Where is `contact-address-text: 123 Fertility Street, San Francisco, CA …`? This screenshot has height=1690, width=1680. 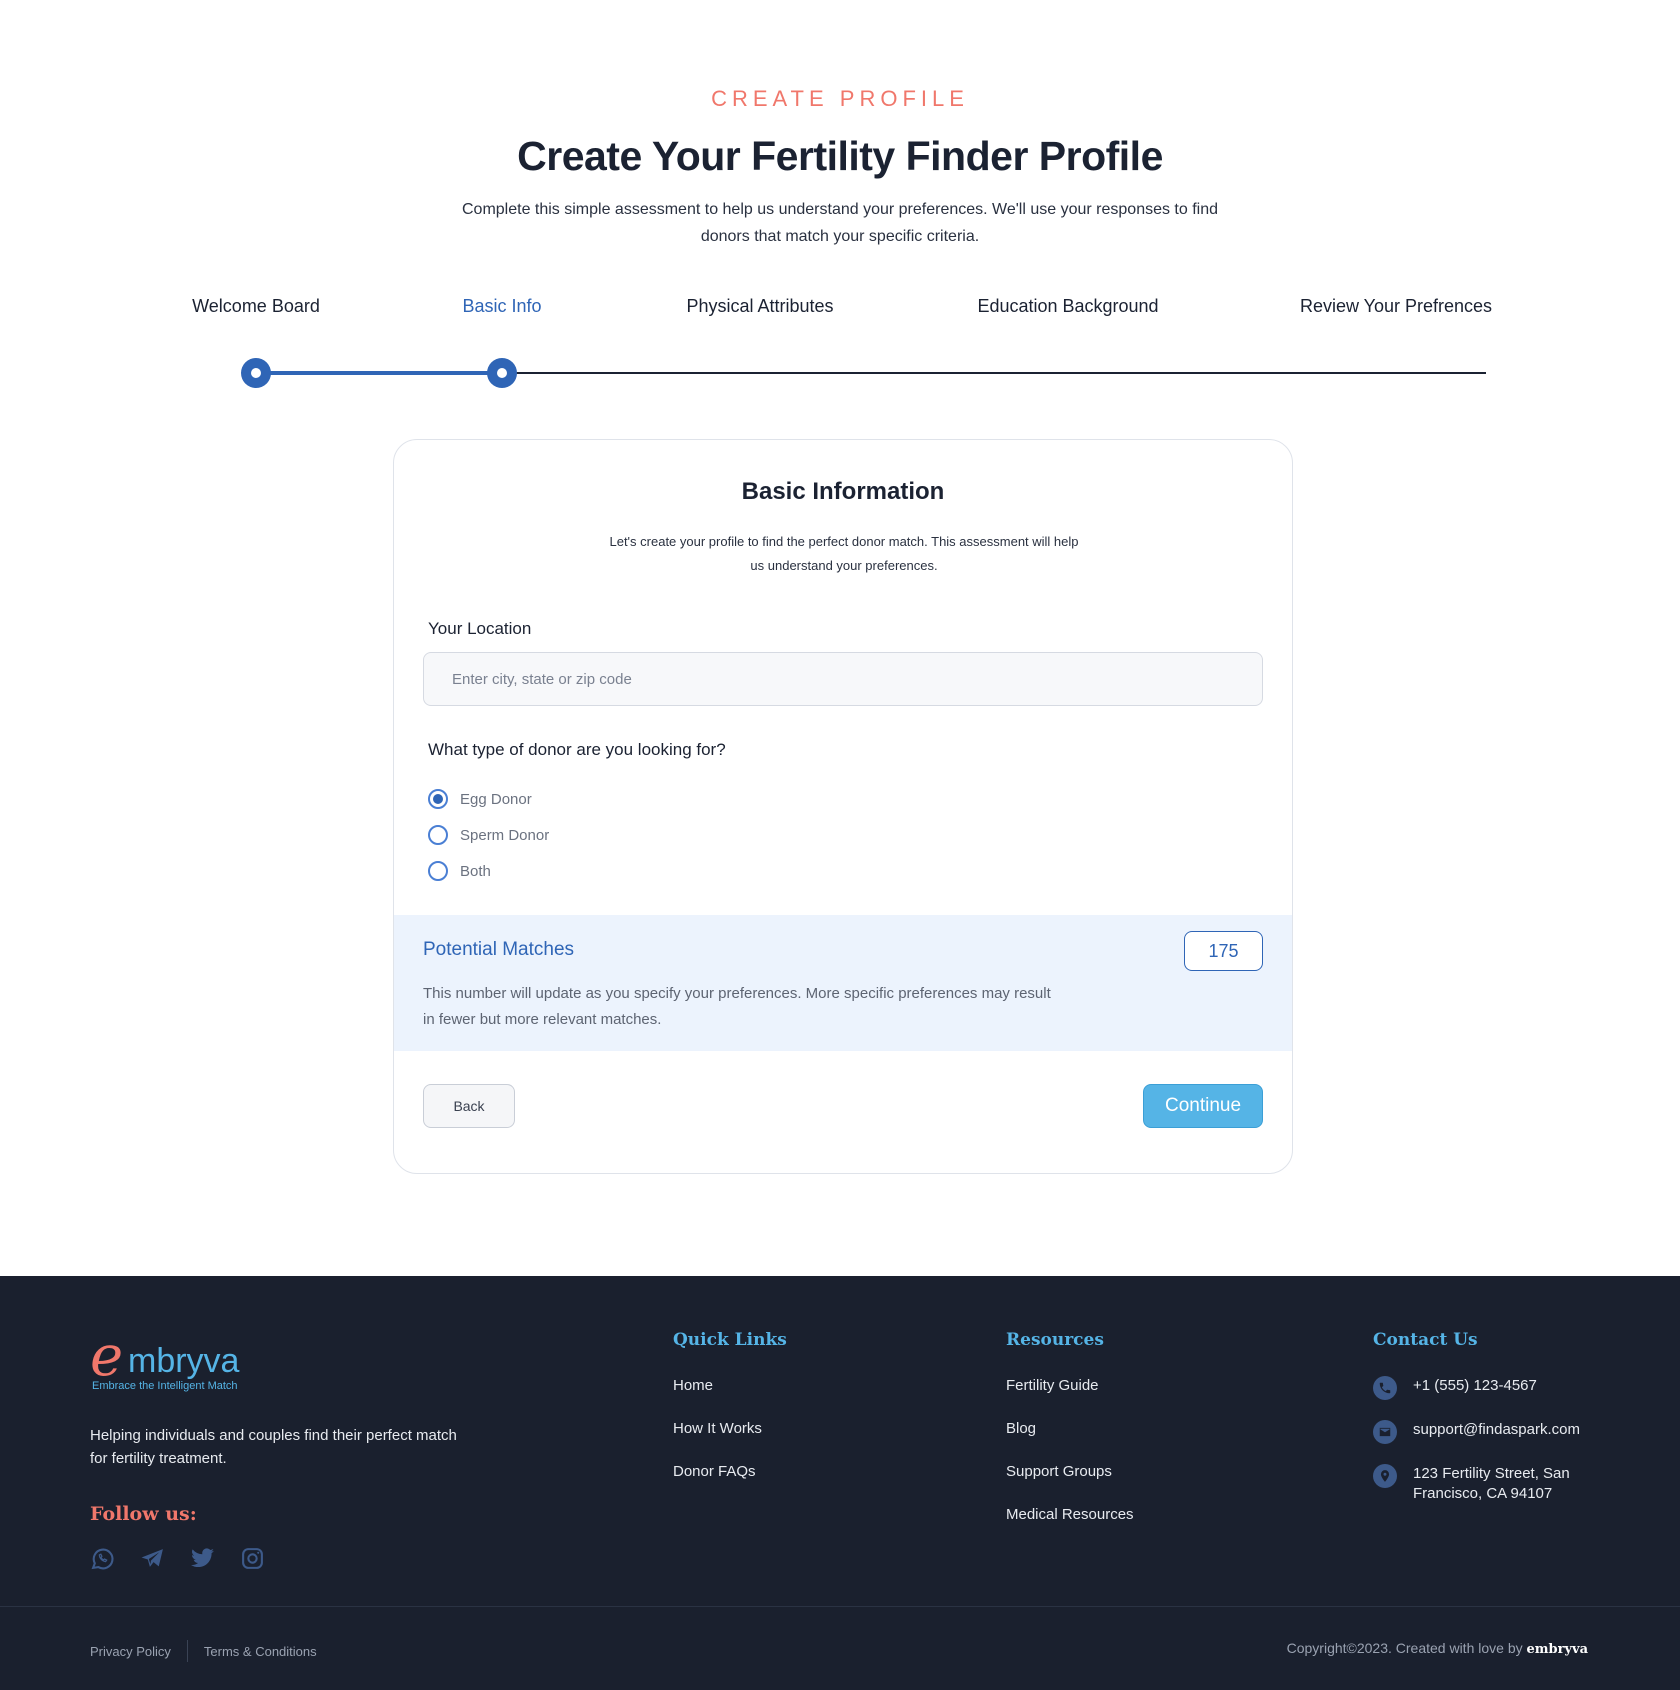 contact-address-text: 123 Fertility Street, San Francisco, CA … is located at coordinates (1491, 1483).